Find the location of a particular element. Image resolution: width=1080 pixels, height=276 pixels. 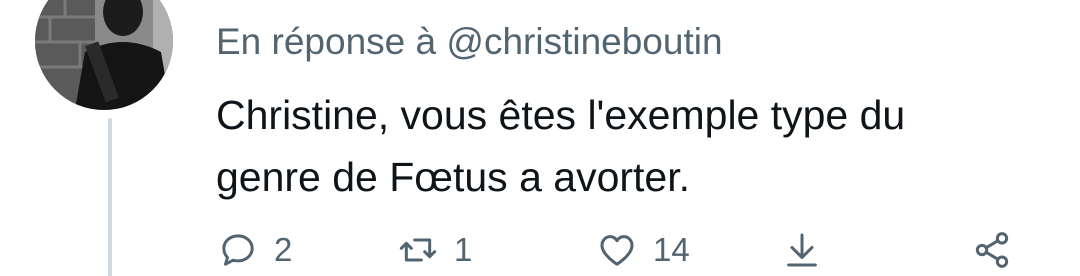

tweet-text-line: genre de Fœtus a avorter. is located at coordinates (453, 177).